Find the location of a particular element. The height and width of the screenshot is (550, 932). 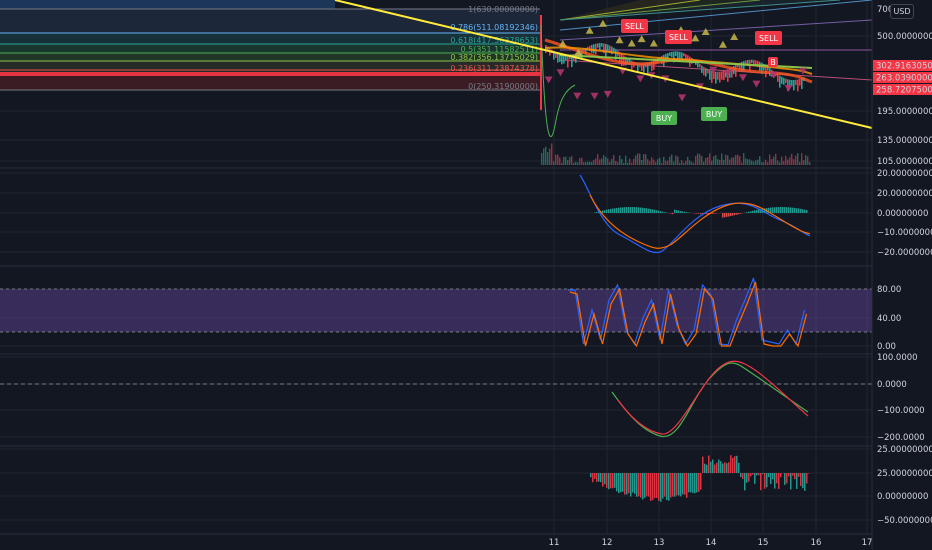

svg-text: −50.00000000 is located at coordinates (904, 521).